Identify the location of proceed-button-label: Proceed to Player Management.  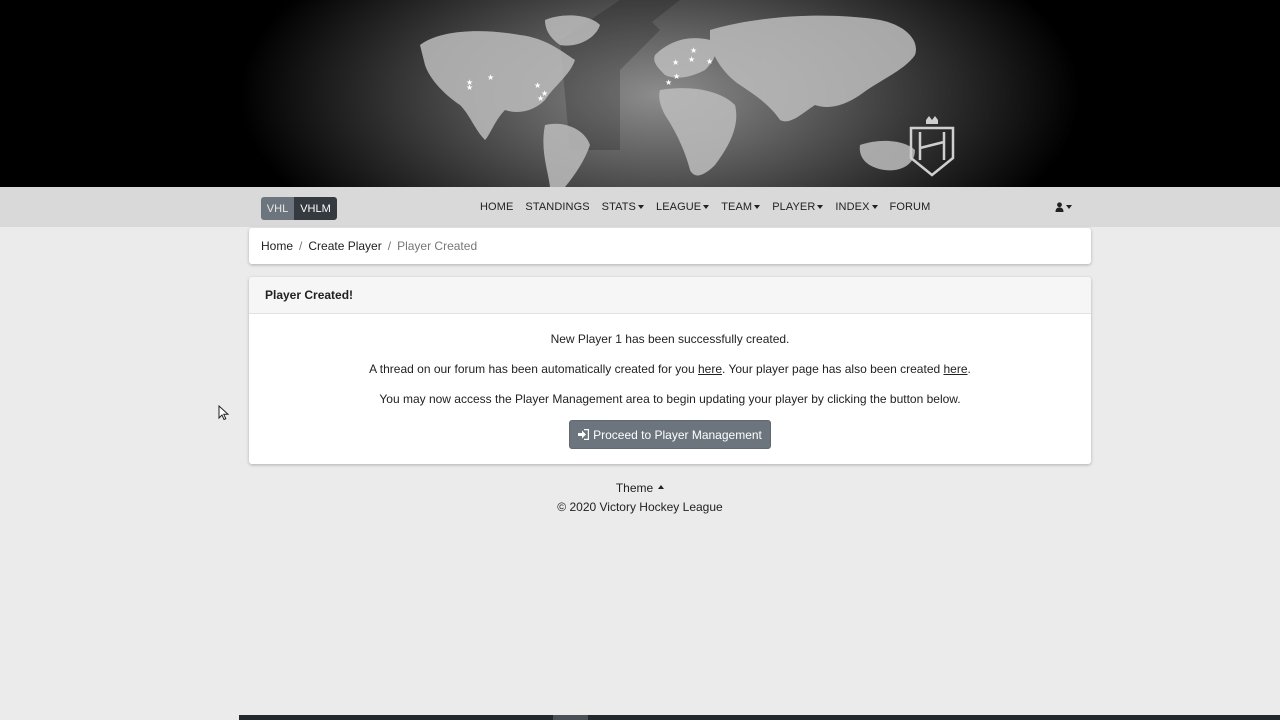
(677, 434).